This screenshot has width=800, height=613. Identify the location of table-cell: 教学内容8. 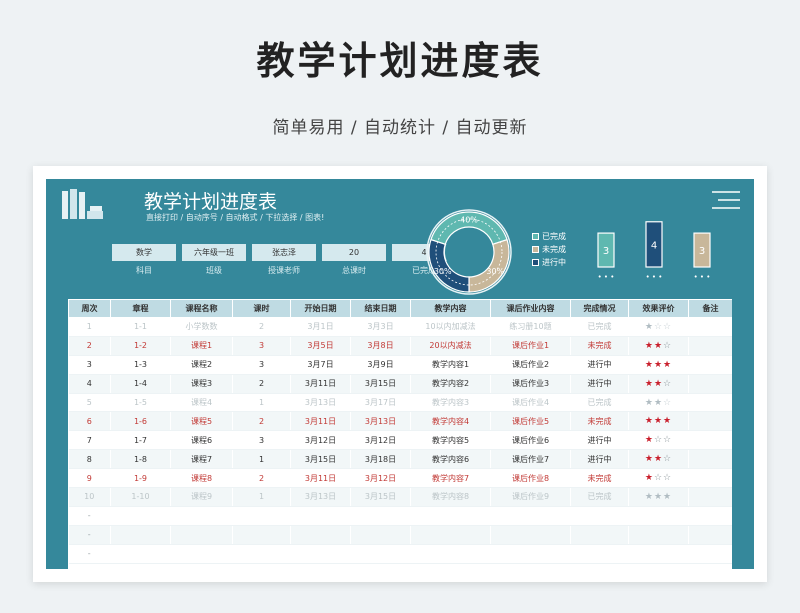
(450, 497).